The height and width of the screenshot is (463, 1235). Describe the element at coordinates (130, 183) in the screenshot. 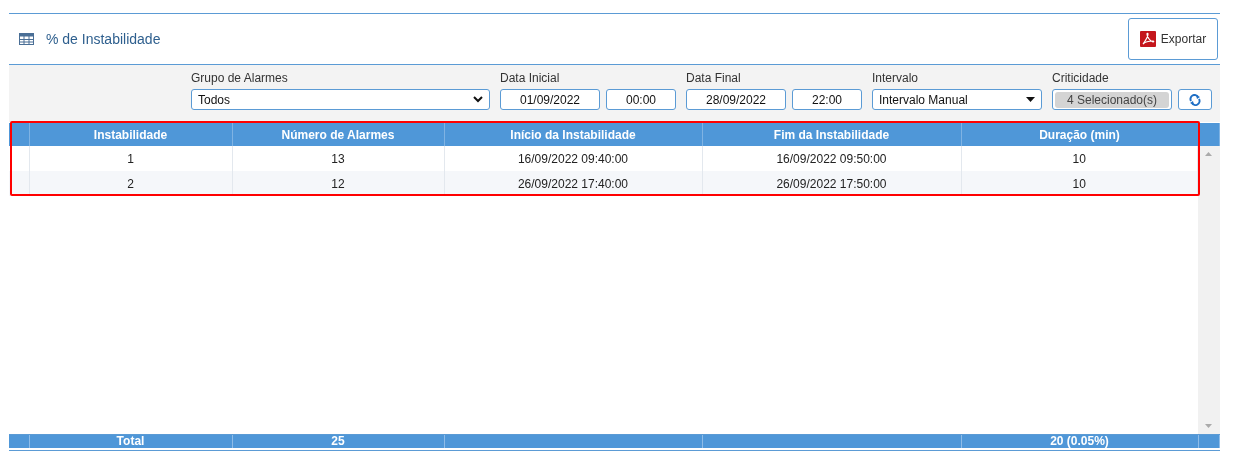

I see `table-cell: 2` at that location.